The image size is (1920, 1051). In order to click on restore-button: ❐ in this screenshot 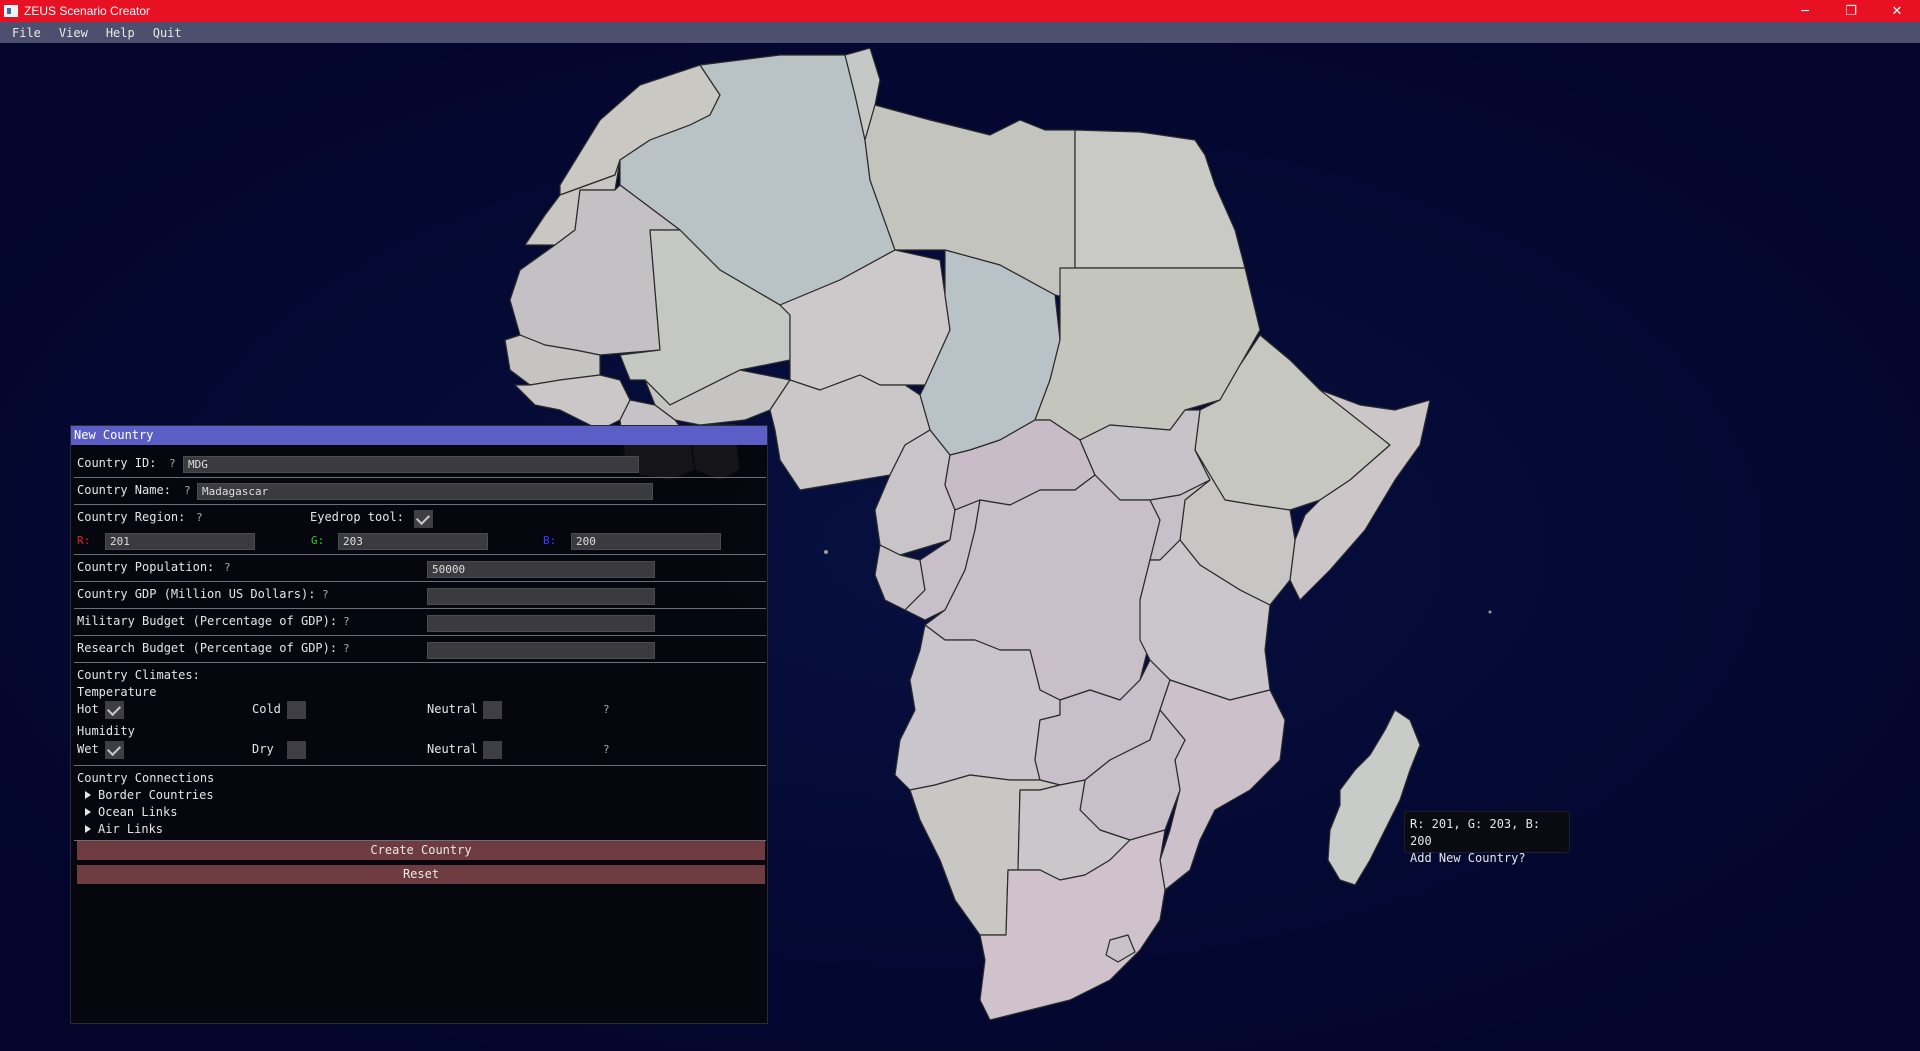, I will do `click(1851, 11)`.